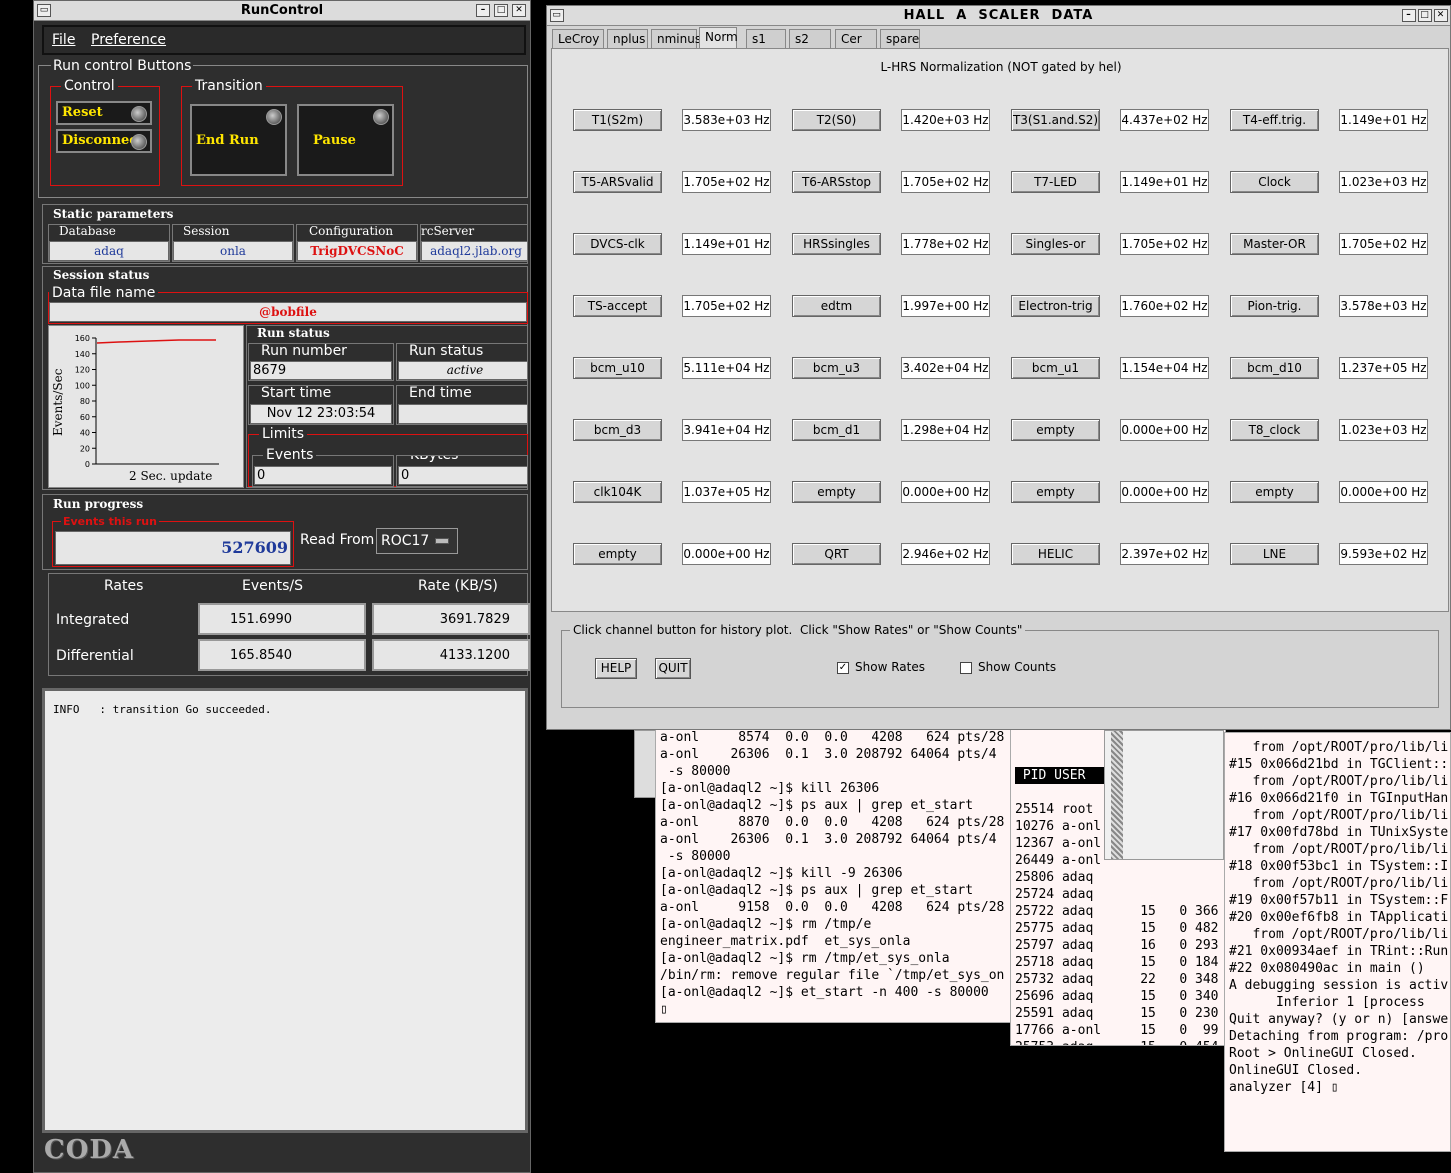 The image size is (1451, 1173). What do you see at coordinates (1409, 15) in the screenshot?
I see `scaler-minimize-icon: –` at bounding box center [1409, 15].